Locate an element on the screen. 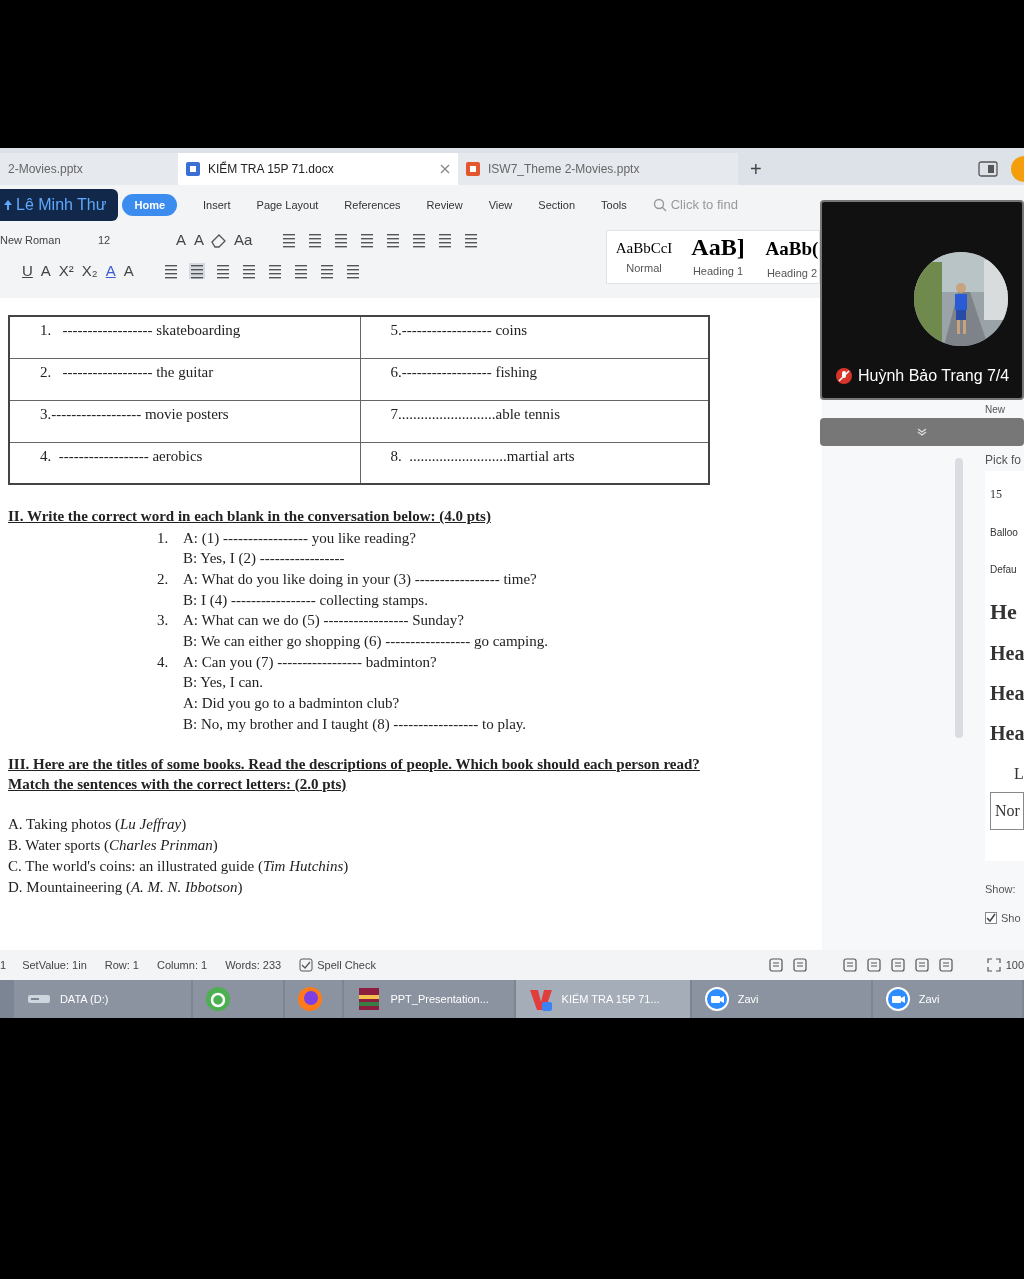 This screenshot has height=1279, width=1024. style-item: L is located at coordinates (1007, 774).